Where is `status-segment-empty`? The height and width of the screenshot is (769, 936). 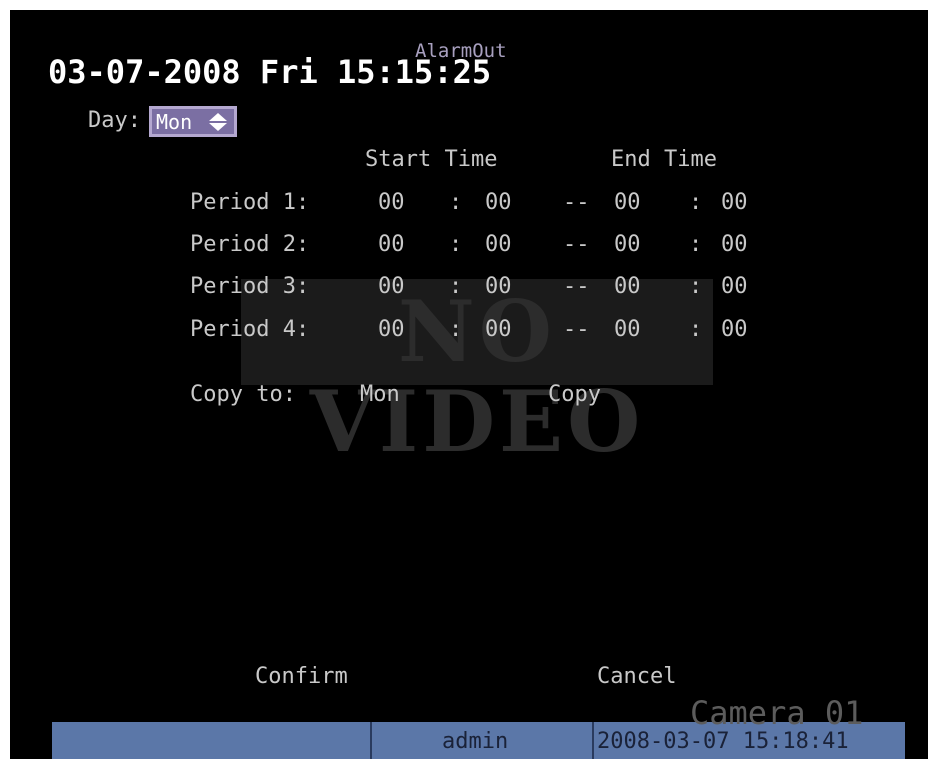
status-segment-empty is located at coordinates (212, 740).